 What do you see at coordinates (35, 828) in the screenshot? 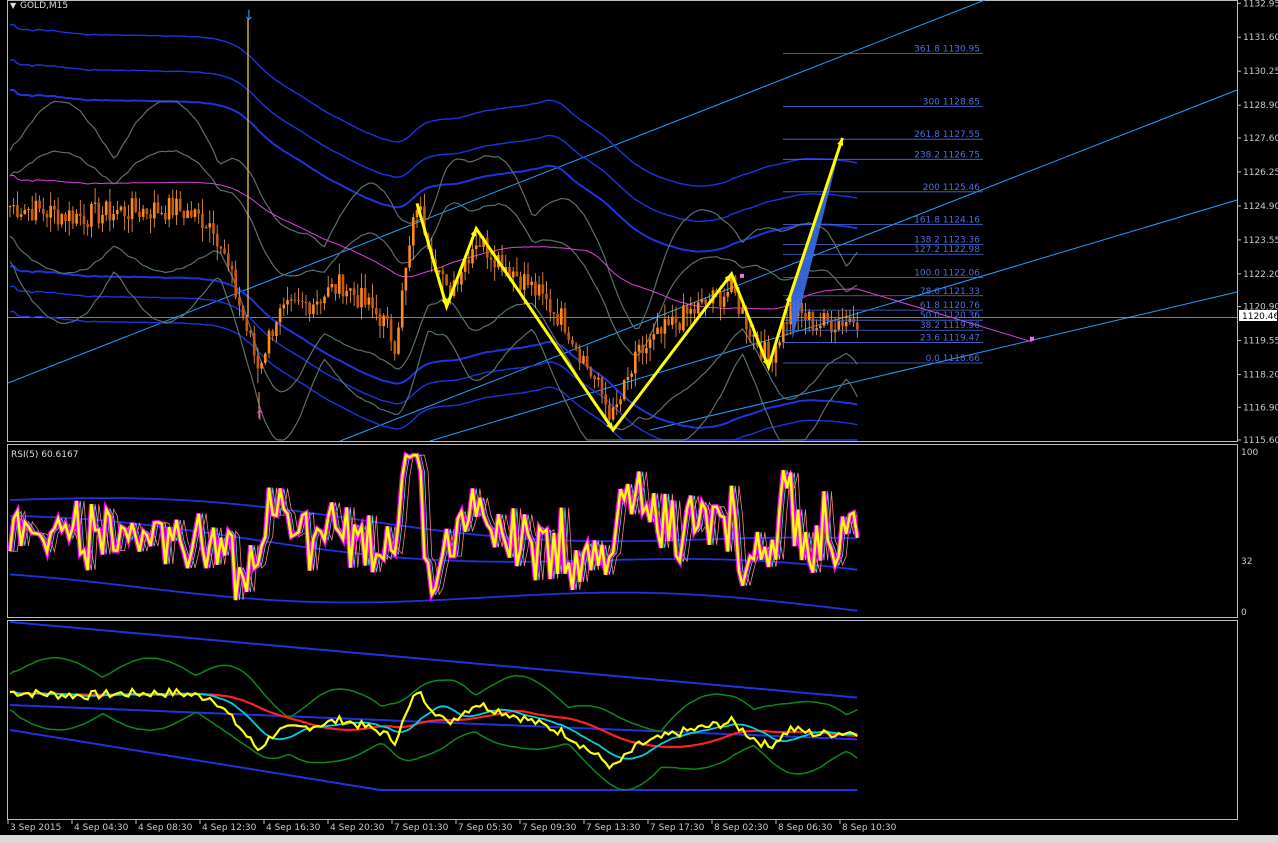
I see `x-tick-label: 3 Sep 2015` at bounding box center [35, 828].